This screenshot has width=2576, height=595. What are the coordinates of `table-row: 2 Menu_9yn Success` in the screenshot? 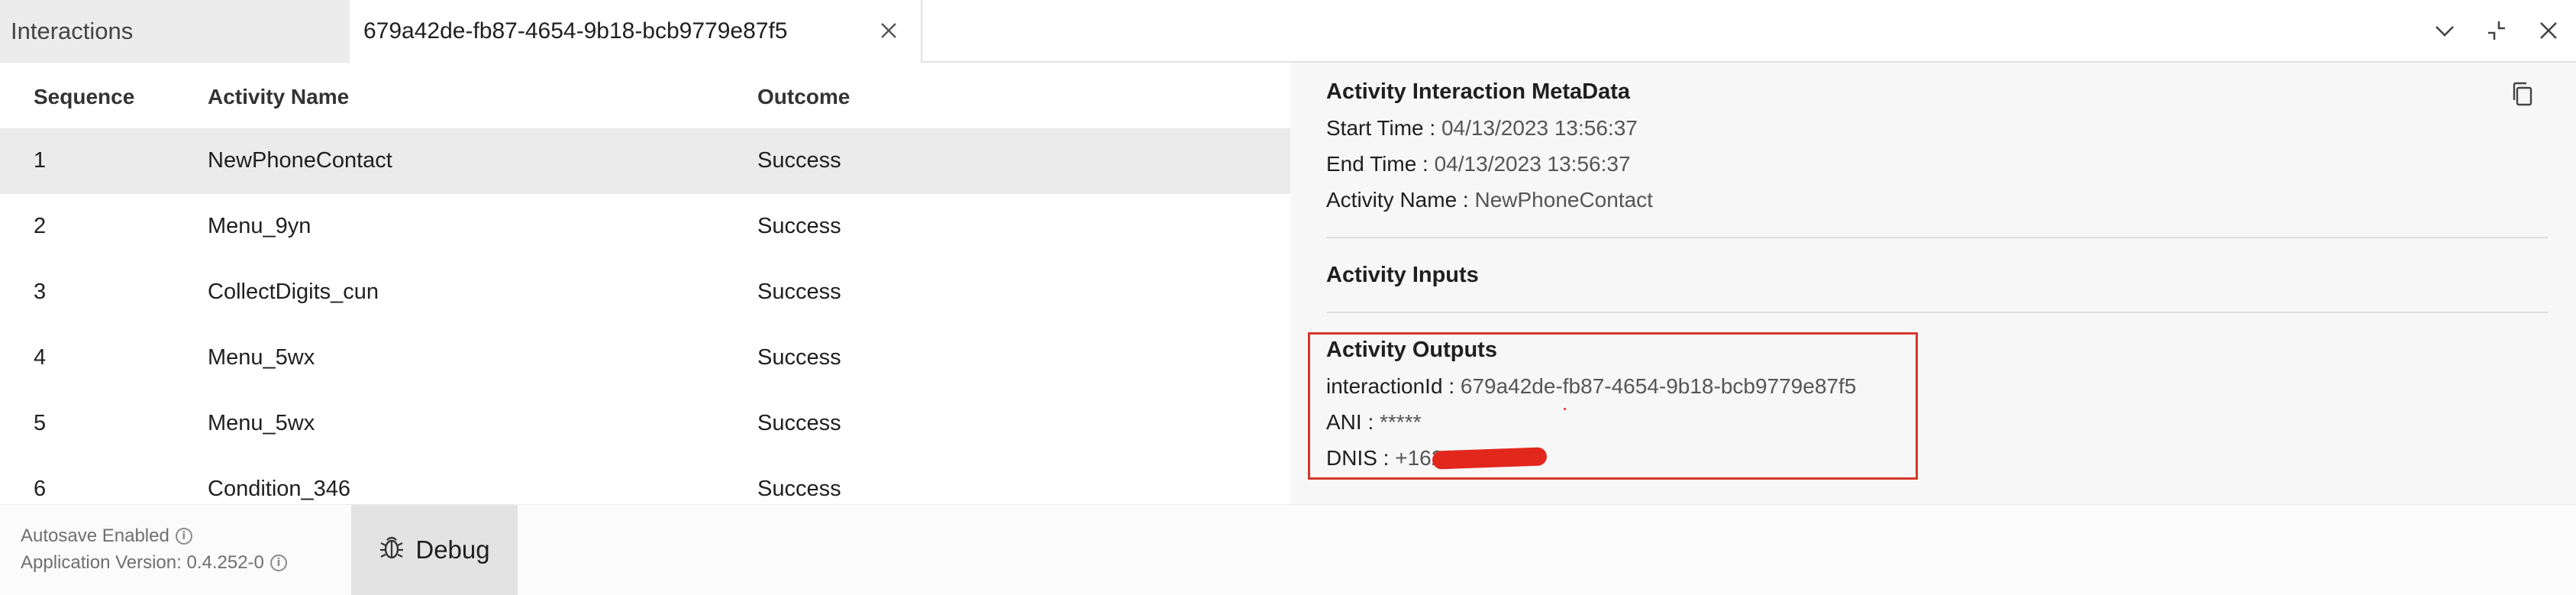 It's located at (645, 227).